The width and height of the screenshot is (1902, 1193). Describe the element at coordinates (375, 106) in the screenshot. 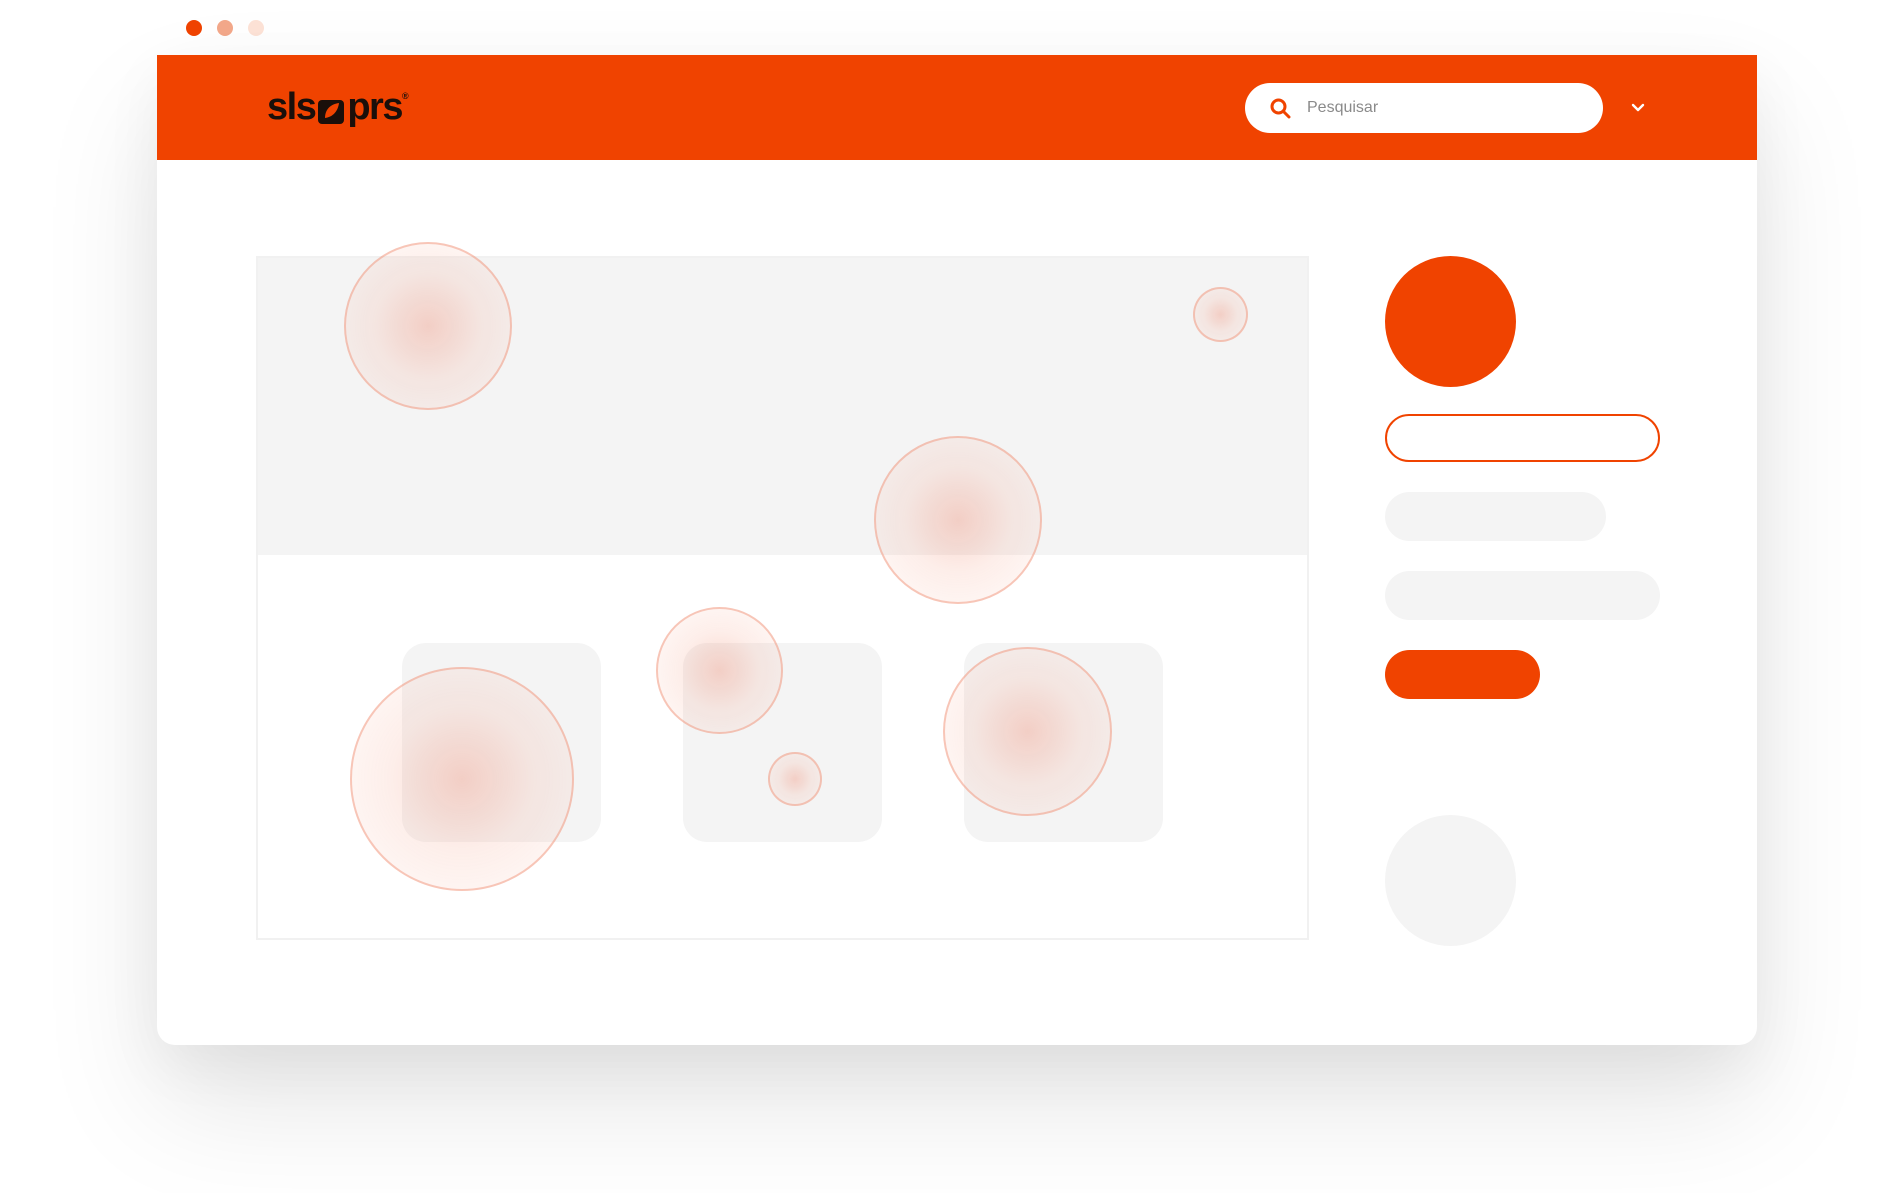

I see `logo-suffix: prs` at that location.